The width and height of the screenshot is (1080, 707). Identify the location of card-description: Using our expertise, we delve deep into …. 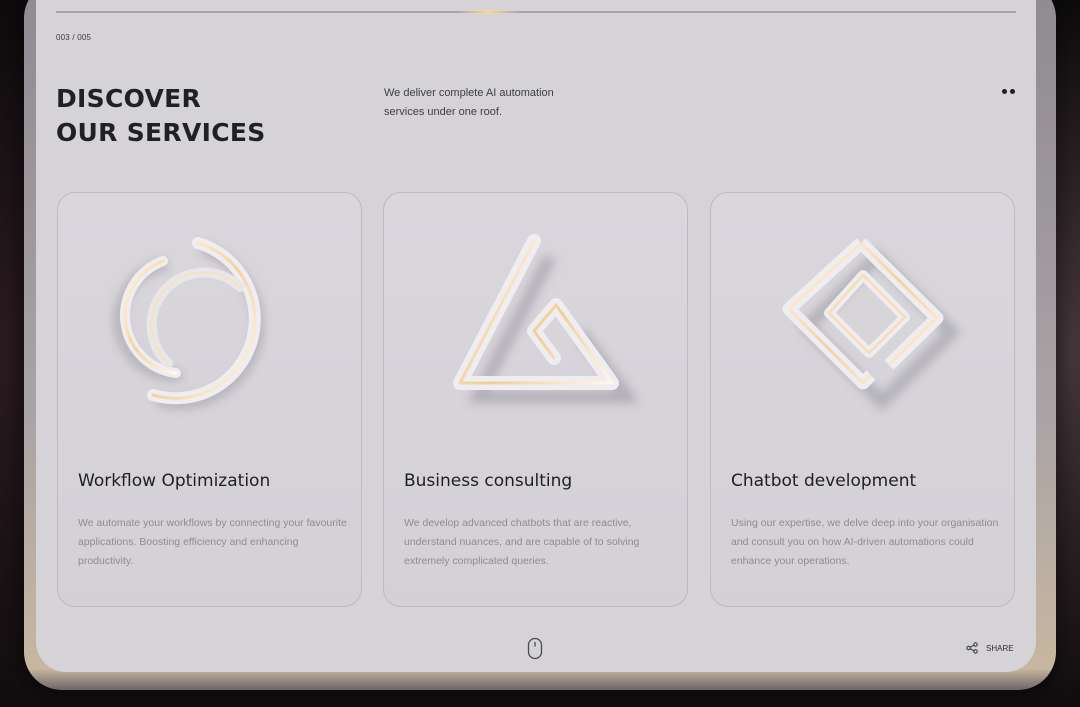
(865, 542).